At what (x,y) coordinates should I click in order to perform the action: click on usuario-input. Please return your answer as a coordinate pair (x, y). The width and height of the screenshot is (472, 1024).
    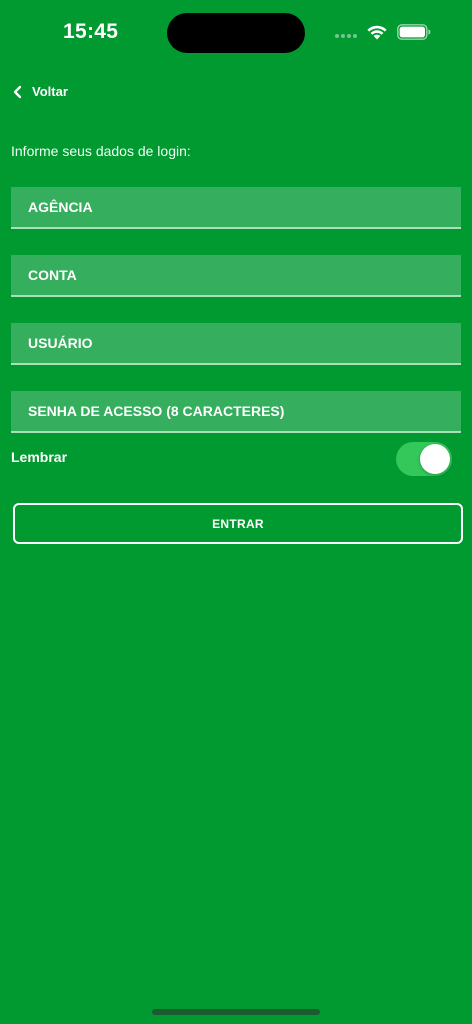
    Looking at the image, I should click on (236, 343).